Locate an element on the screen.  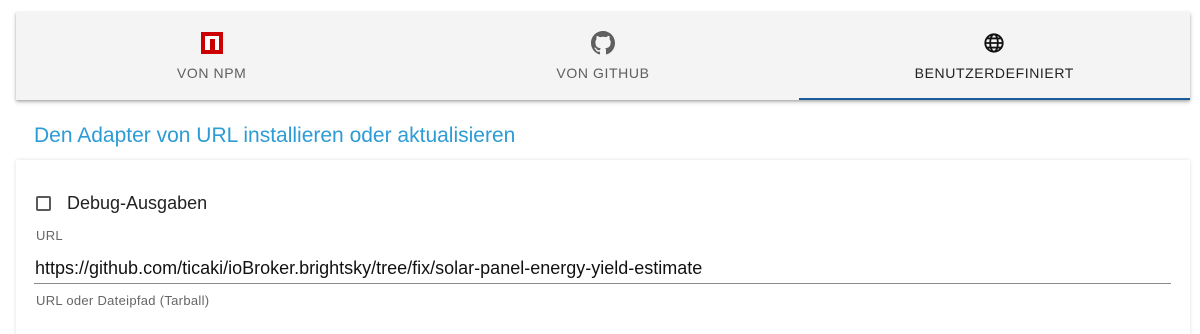
debug-output-checkbox-row: Debug-Ausgaben is located at coordinates (121, 203).